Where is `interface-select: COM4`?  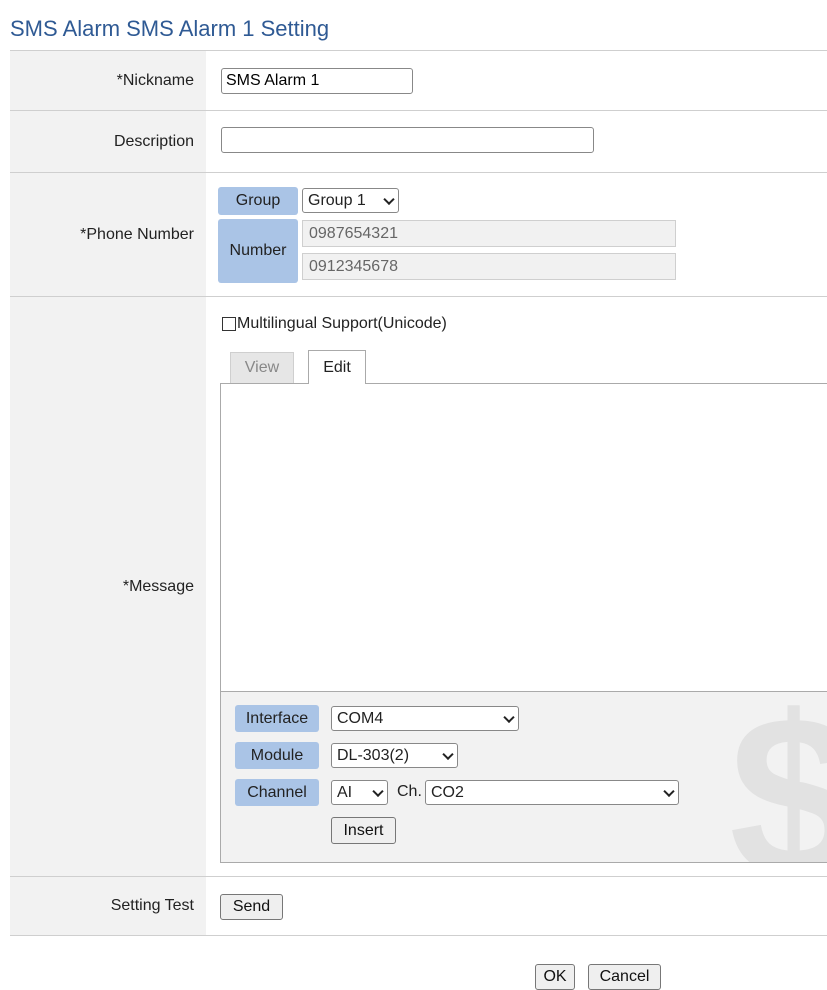 interface-select: COM4 is located at coordinates (425, 718).